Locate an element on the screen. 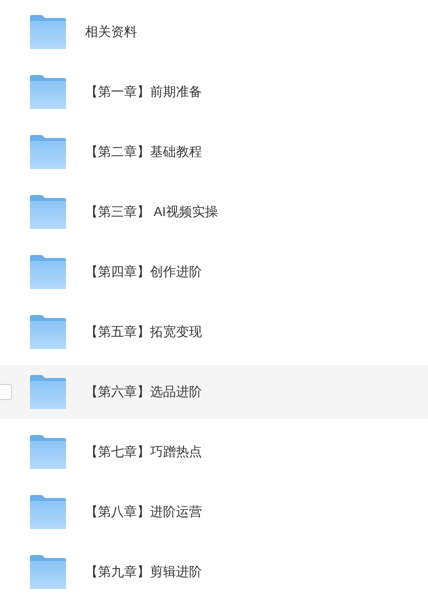 Image resolution: width=428 pixels, height=601 pixels. folder-name: 【第四章】创作进阶 is located at coordinates (143, 272).